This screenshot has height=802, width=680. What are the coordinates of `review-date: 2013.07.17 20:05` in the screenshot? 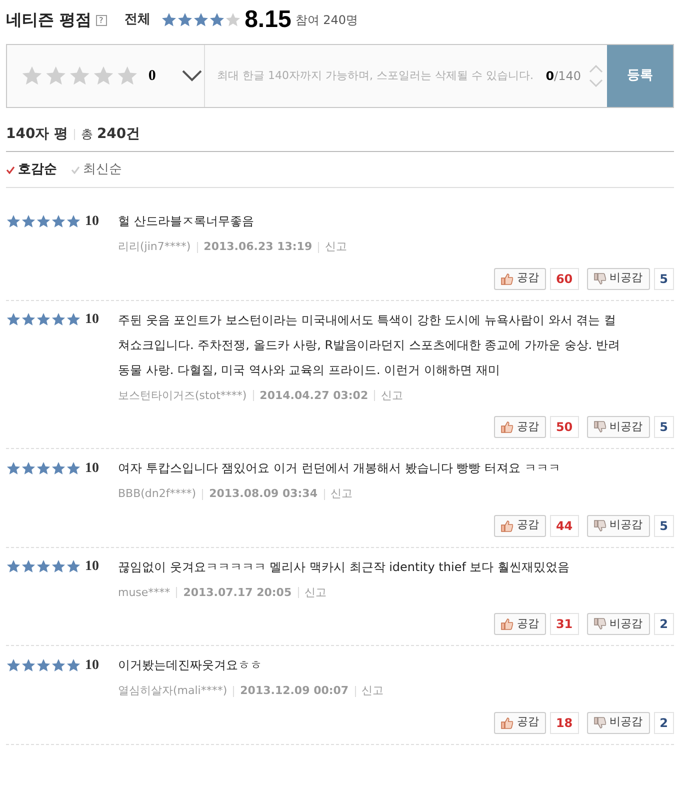 It's located at (237, 592).